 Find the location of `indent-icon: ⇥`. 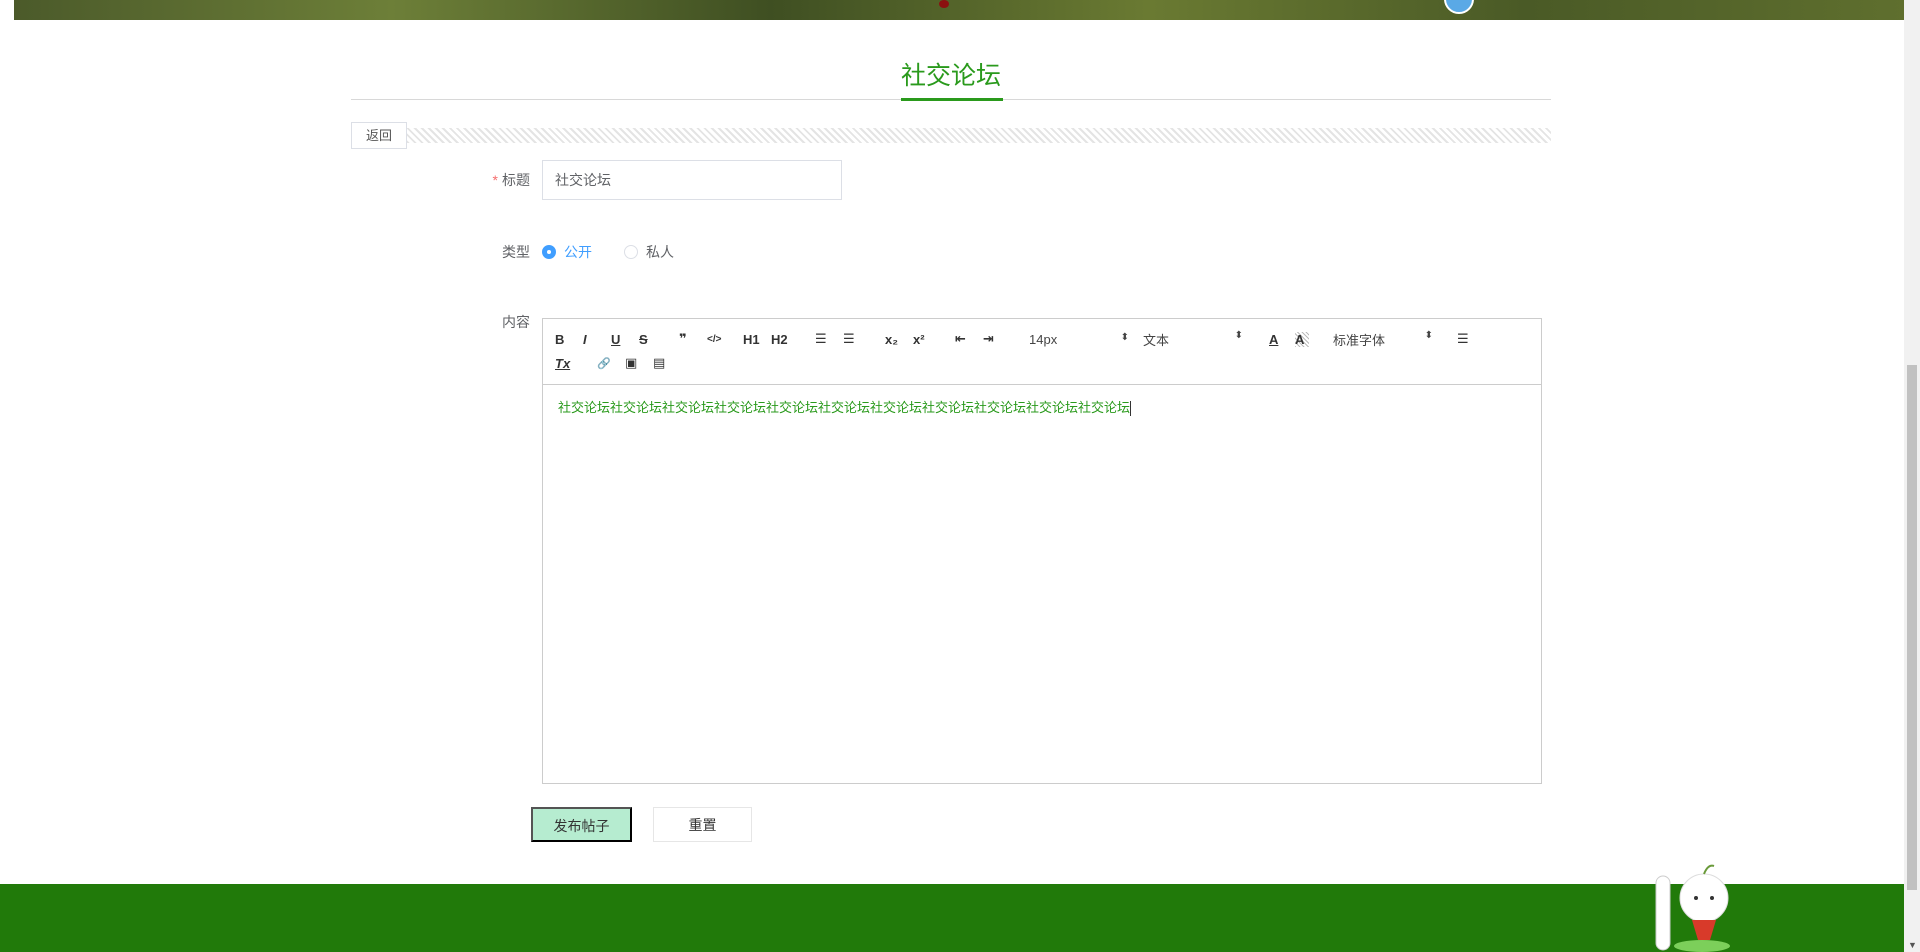

indent-icon: ⇥ is located at coordinates (1006, 339).